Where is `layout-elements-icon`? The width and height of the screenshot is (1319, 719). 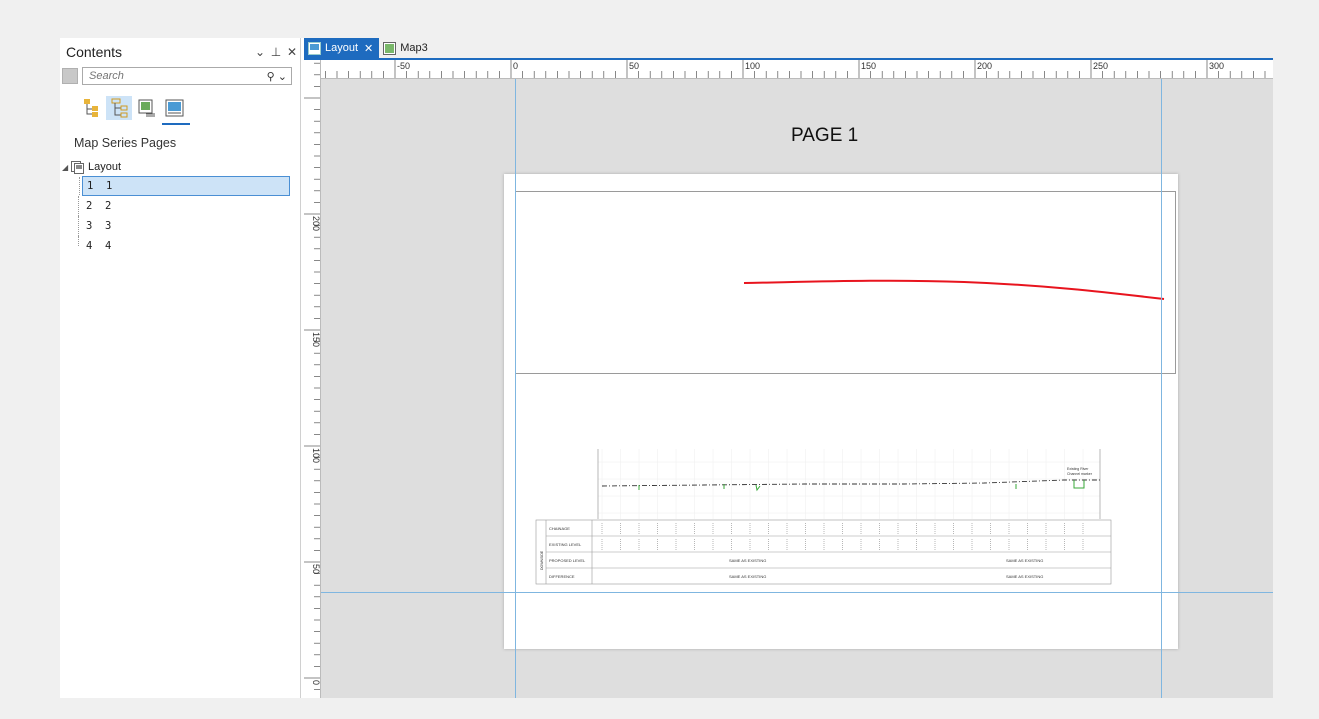
layout-elements-icon is located at coordinates (146, 108).